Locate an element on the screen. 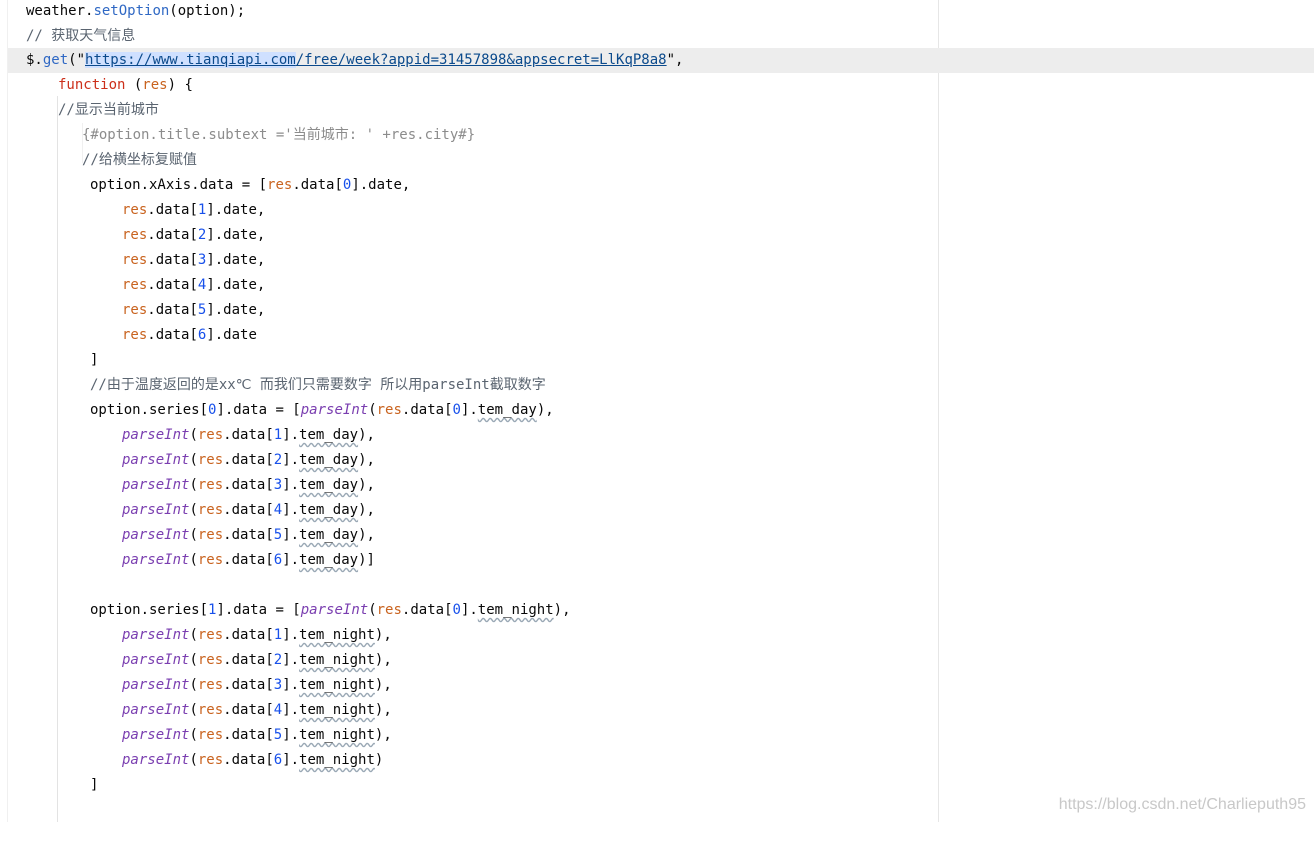 The image size is (1314, 848). code-line: //给横坐标复赋值 is located at coordinates (98, 160).